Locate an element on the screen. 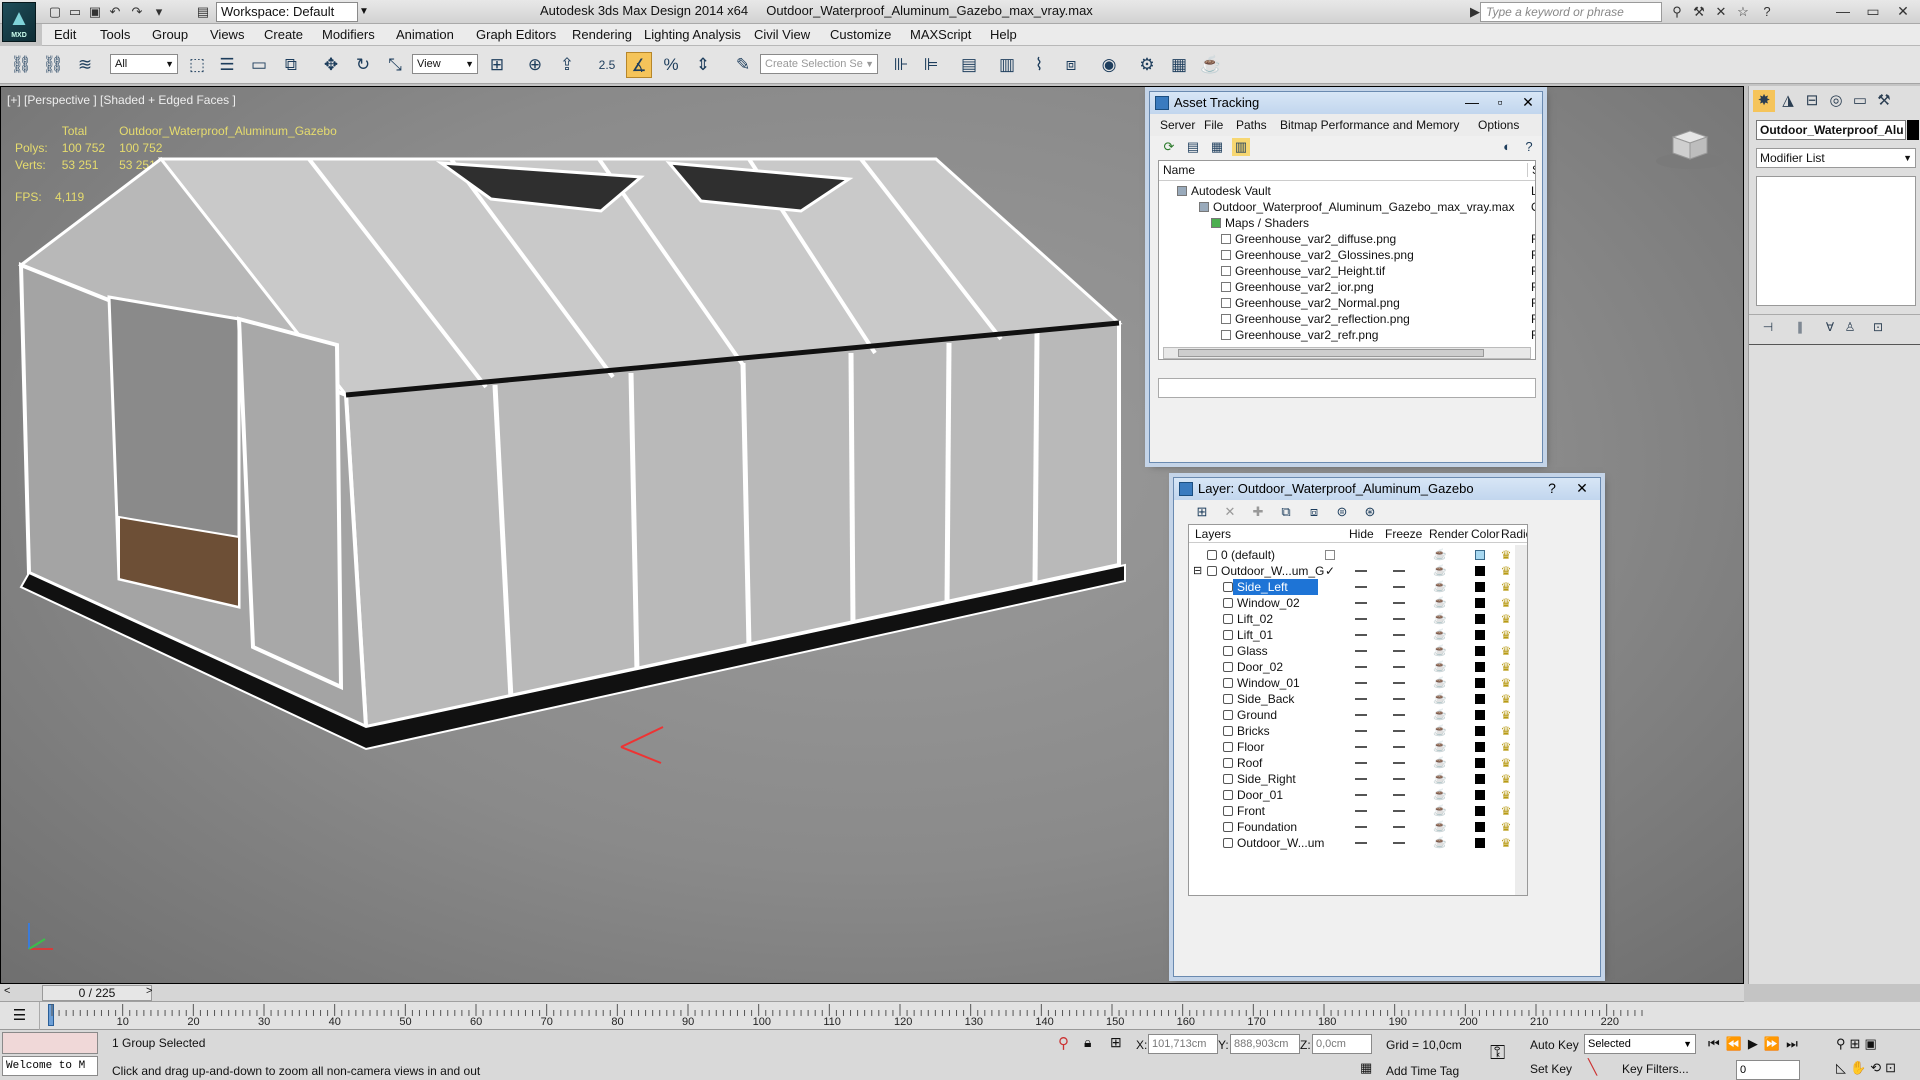  set-key-filter-icon: ╲ is located at coordinates (1592, 1067).